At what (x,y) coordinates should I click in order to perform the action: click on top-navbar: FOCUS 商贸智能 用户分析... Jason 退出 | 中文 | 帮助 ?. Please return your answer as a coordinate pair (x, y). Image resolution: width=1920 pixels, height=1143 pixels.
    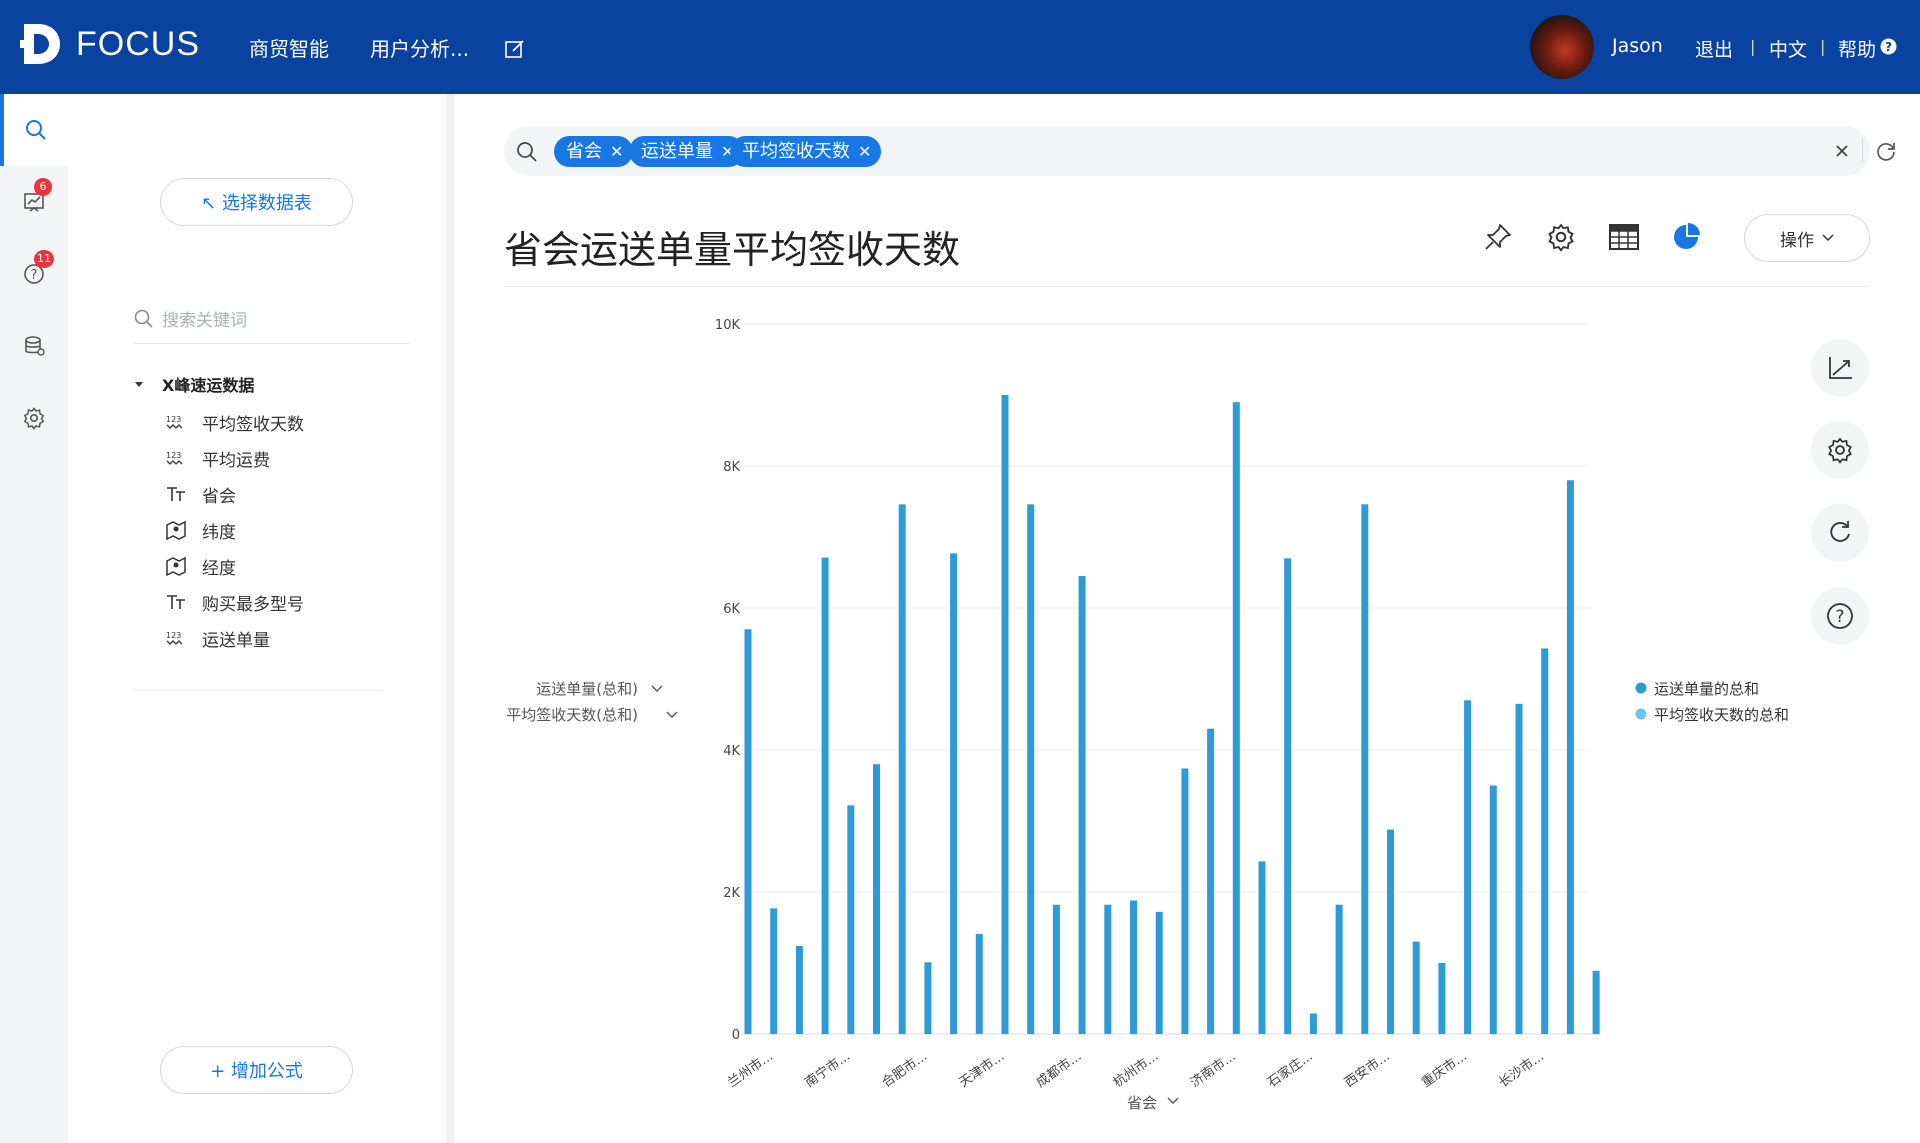
    Looking at the image, I should click on (960, 47).